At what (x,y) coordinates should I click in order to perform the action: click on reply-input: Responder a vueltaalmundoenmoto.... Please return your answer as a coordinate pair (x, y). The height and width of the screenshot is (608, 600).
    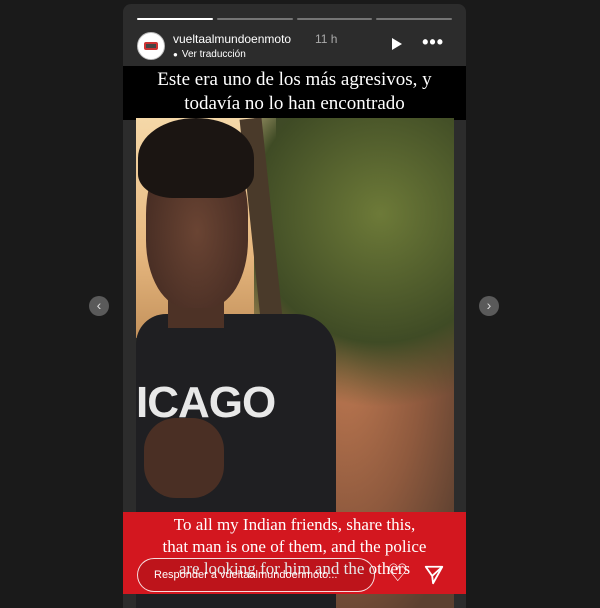
    Looking at the image, I should click on (256, 575).